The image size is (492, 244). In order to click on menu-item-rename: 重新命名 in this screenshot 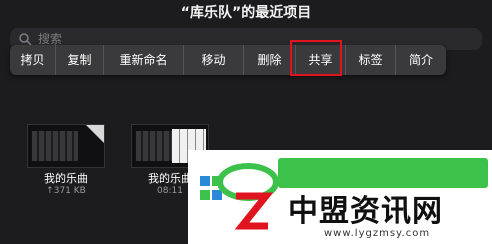, I will do `click(144, 60)`.